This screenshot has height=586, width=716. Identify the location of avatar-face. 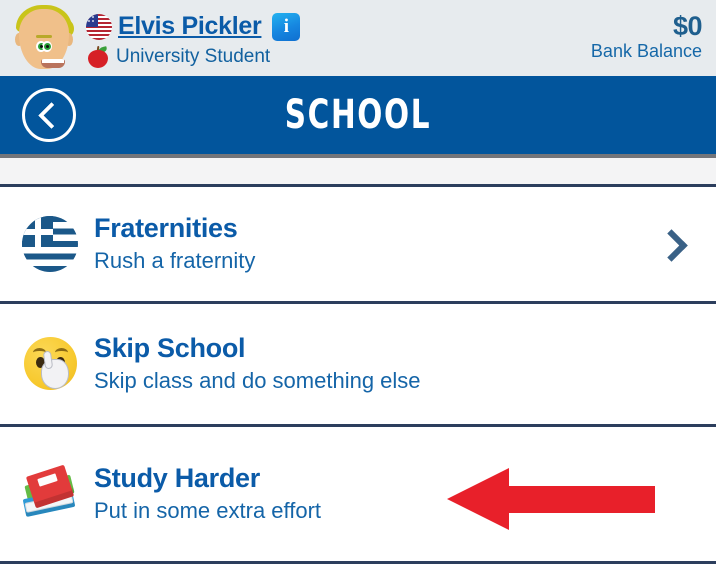
(44, 39).